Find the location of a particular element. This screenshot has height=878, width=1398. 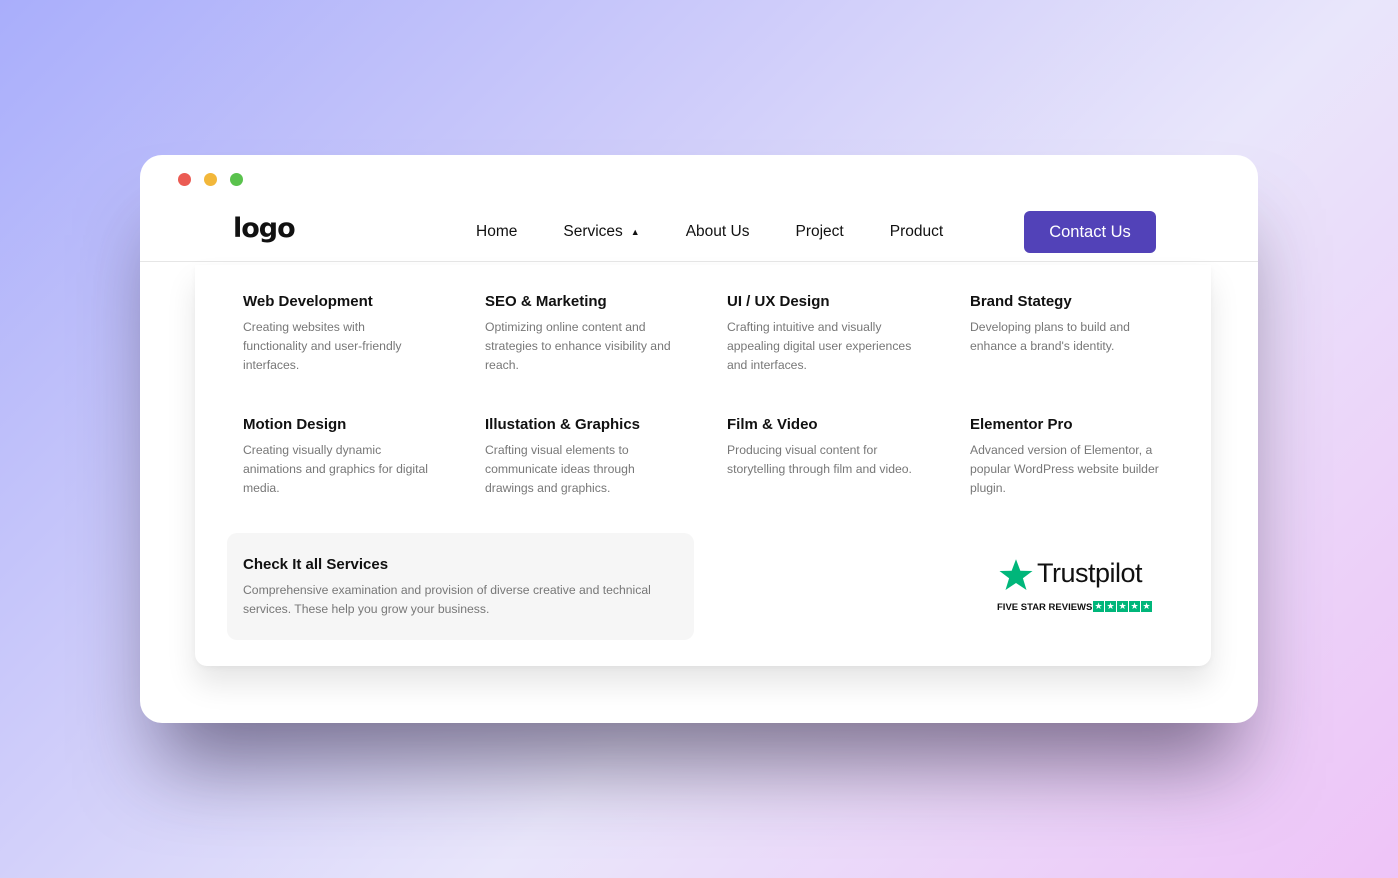

all-services-title: Check It all Services is located at coordinates (316, 564).